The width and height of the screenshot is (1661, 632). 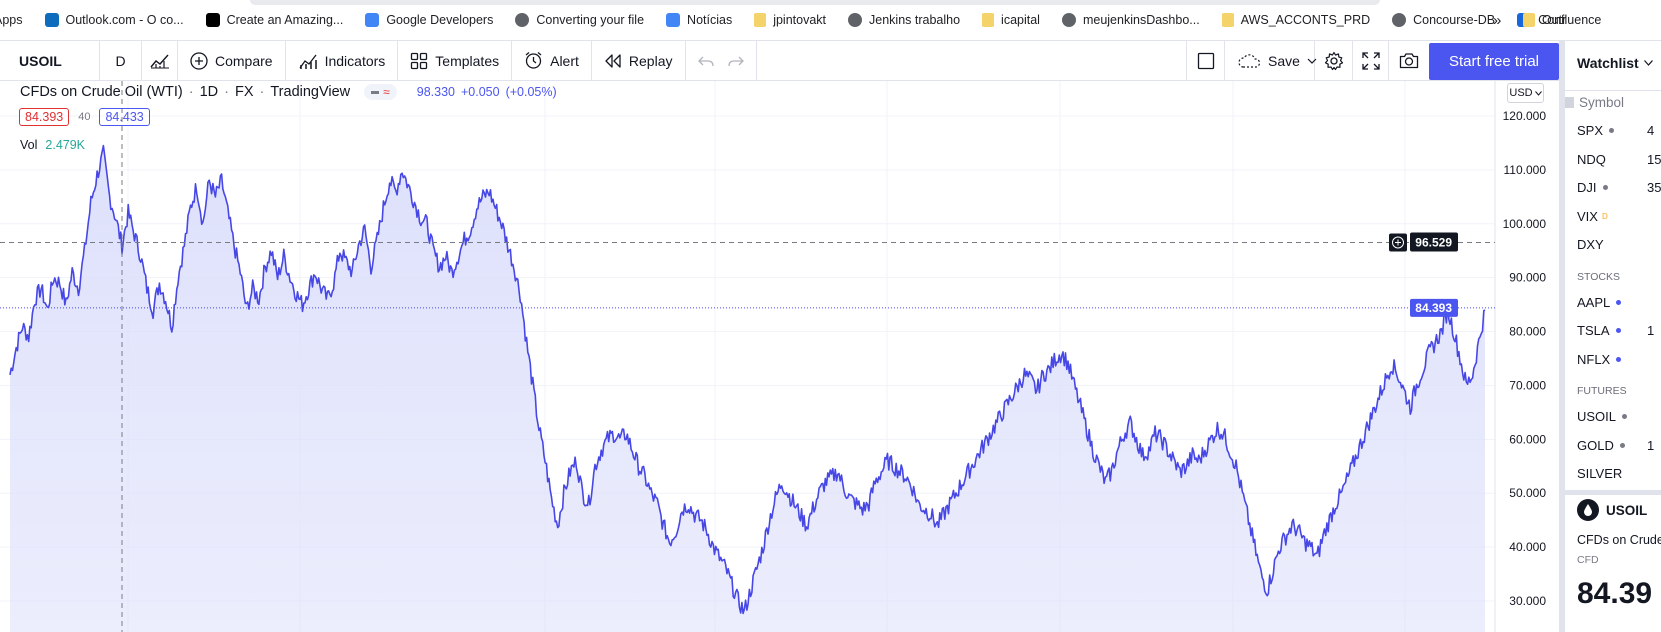 I want to click on watchlist-section-label: FUTURES, so click(x=1602, y=391).